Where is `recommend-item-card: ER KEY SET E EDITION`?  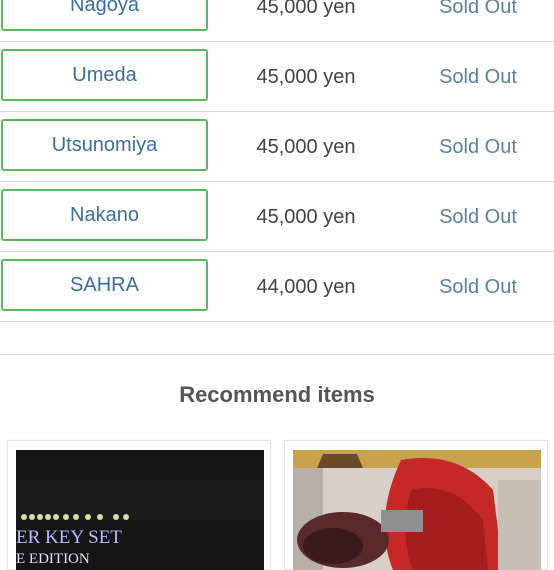 recommend-item-card: ER KEY SET E EDITION is located at coordinates (139, 505).